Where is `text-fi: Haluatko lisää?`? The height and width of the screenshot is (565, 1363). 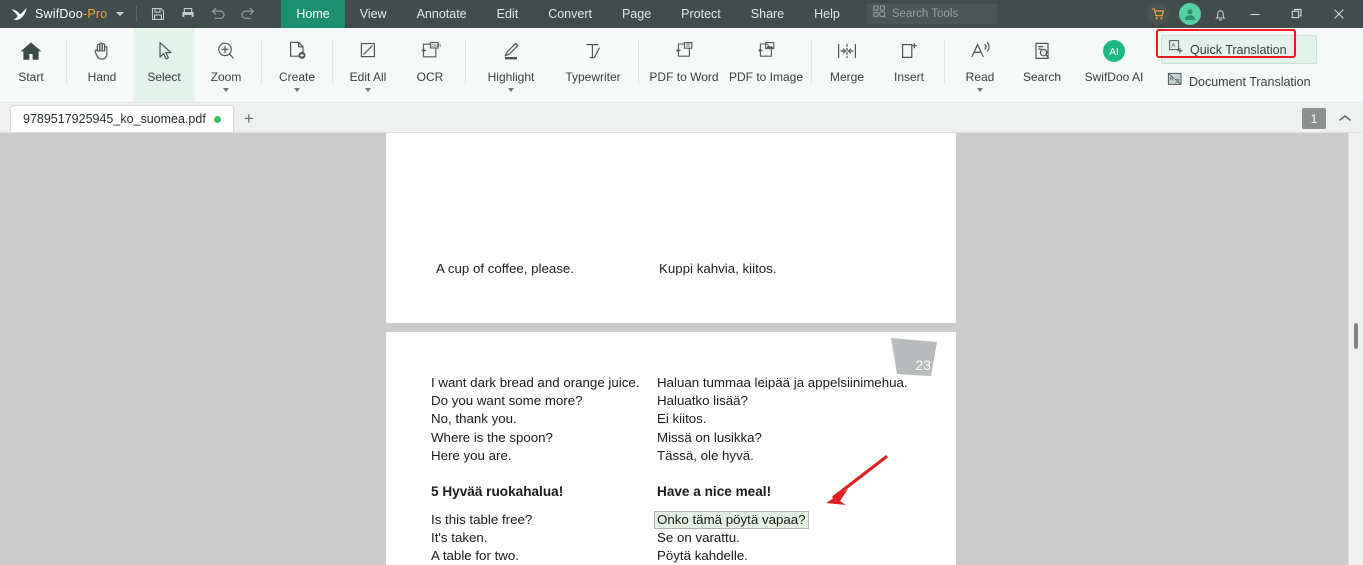
text-fi: Haluatko lisää? is located at coordinates (702, 401).